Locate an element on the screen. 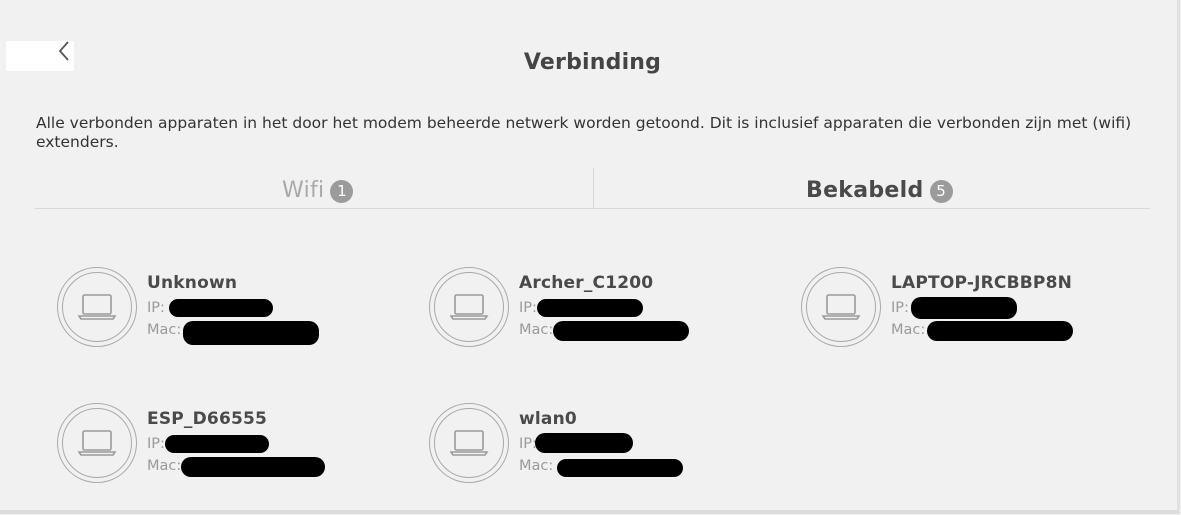 The height and width of the screenshot is (515, 1181). tab-wifi: Wifi 1 is located at coordinates (318, 191).